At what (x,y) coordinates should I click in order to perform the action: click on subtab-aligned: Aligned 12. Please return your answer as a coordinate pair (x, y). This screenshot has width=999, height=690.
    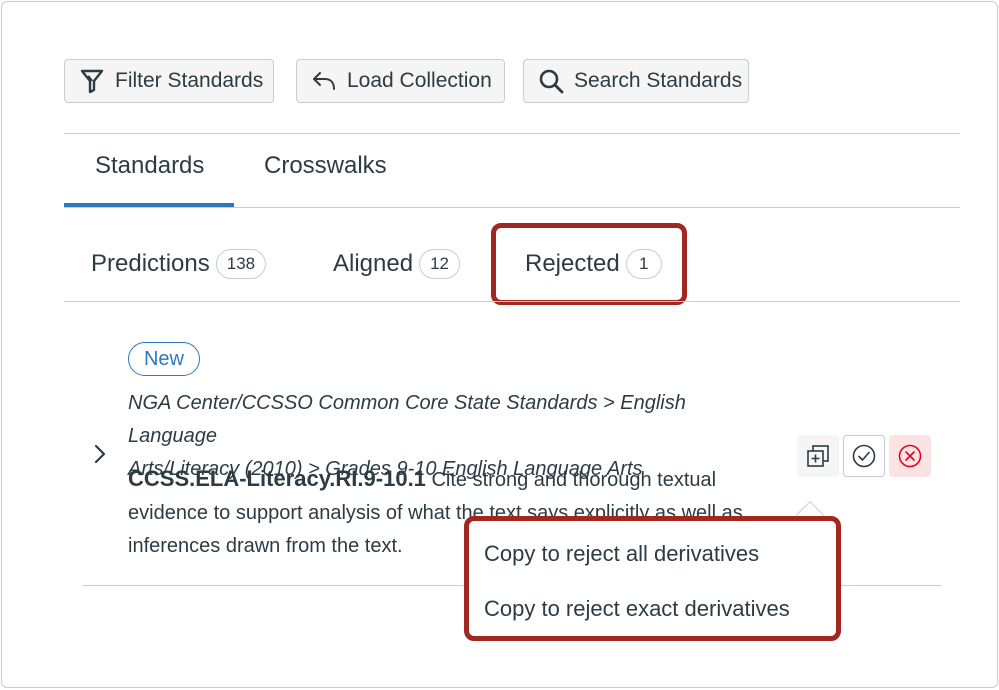
    Looking at the image, I should click on (396, 264).